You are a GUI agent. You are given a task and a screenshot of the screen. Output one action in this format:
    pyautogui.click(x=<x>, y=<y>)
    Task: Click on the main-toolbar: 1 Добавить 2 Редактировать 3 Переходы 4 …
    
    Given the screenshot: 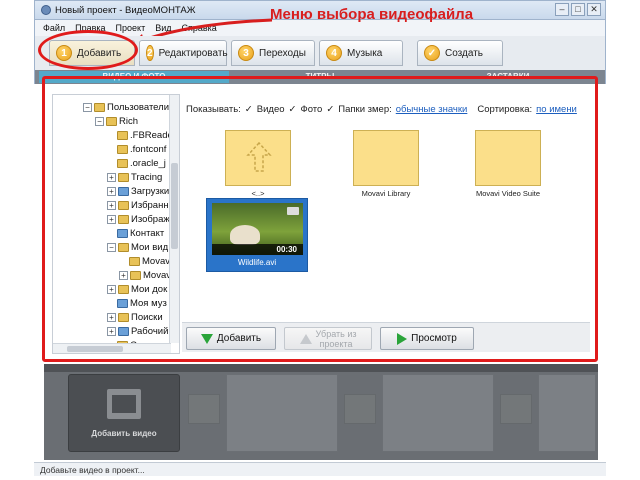 What is the action you would take?
    pyautogui.click(x=320, y=53)
    